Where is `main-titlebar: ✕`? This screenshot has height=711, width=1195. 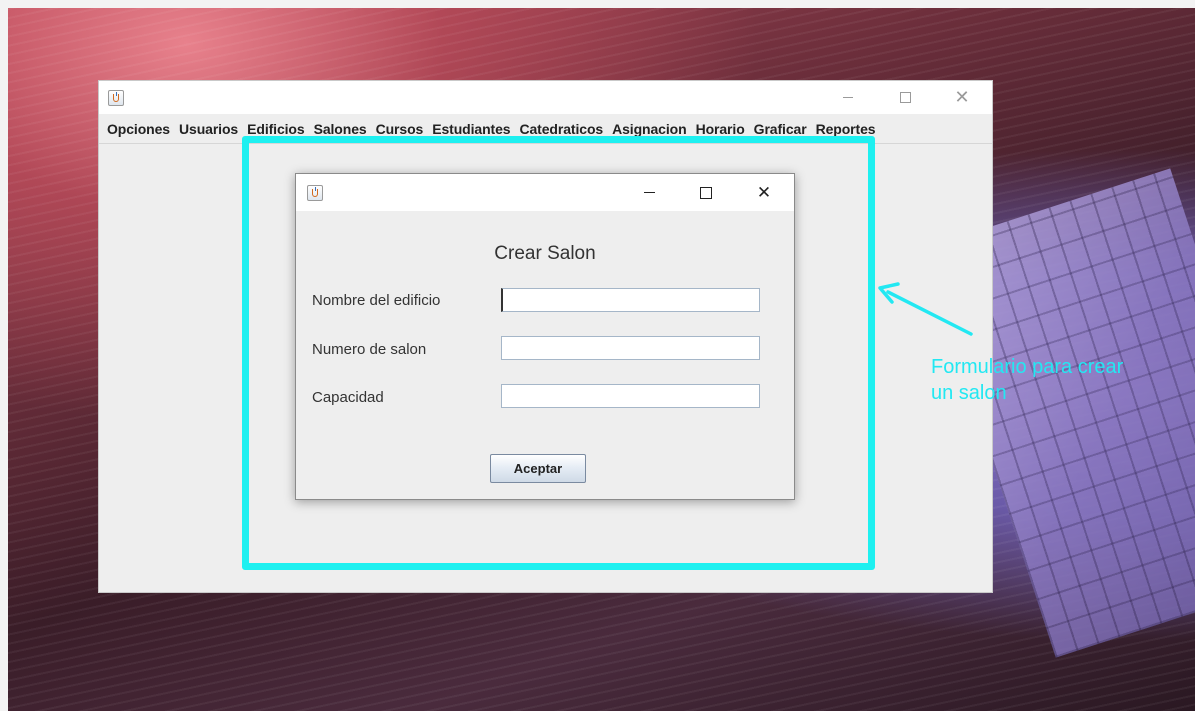
main-titlebar: ✕ is located at coordinates (545, 97).